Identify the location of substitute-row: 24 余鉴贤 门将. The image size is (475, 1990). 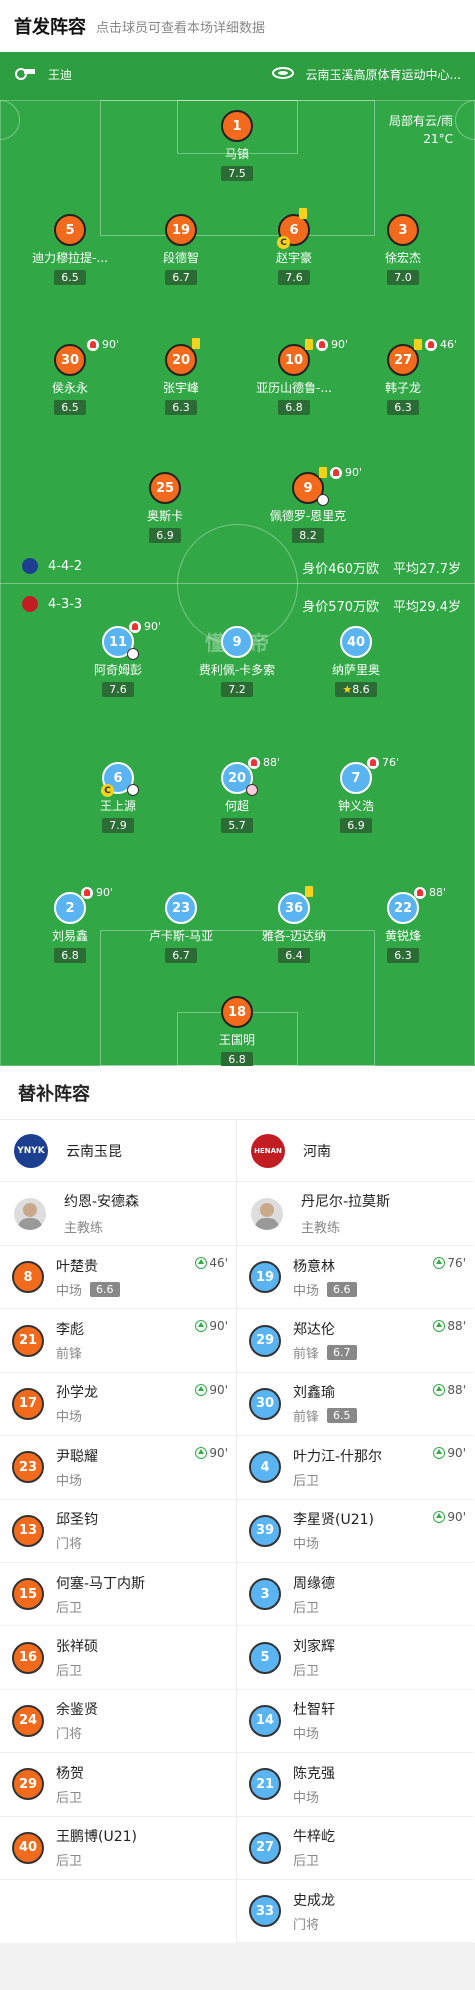
(118, 1722).